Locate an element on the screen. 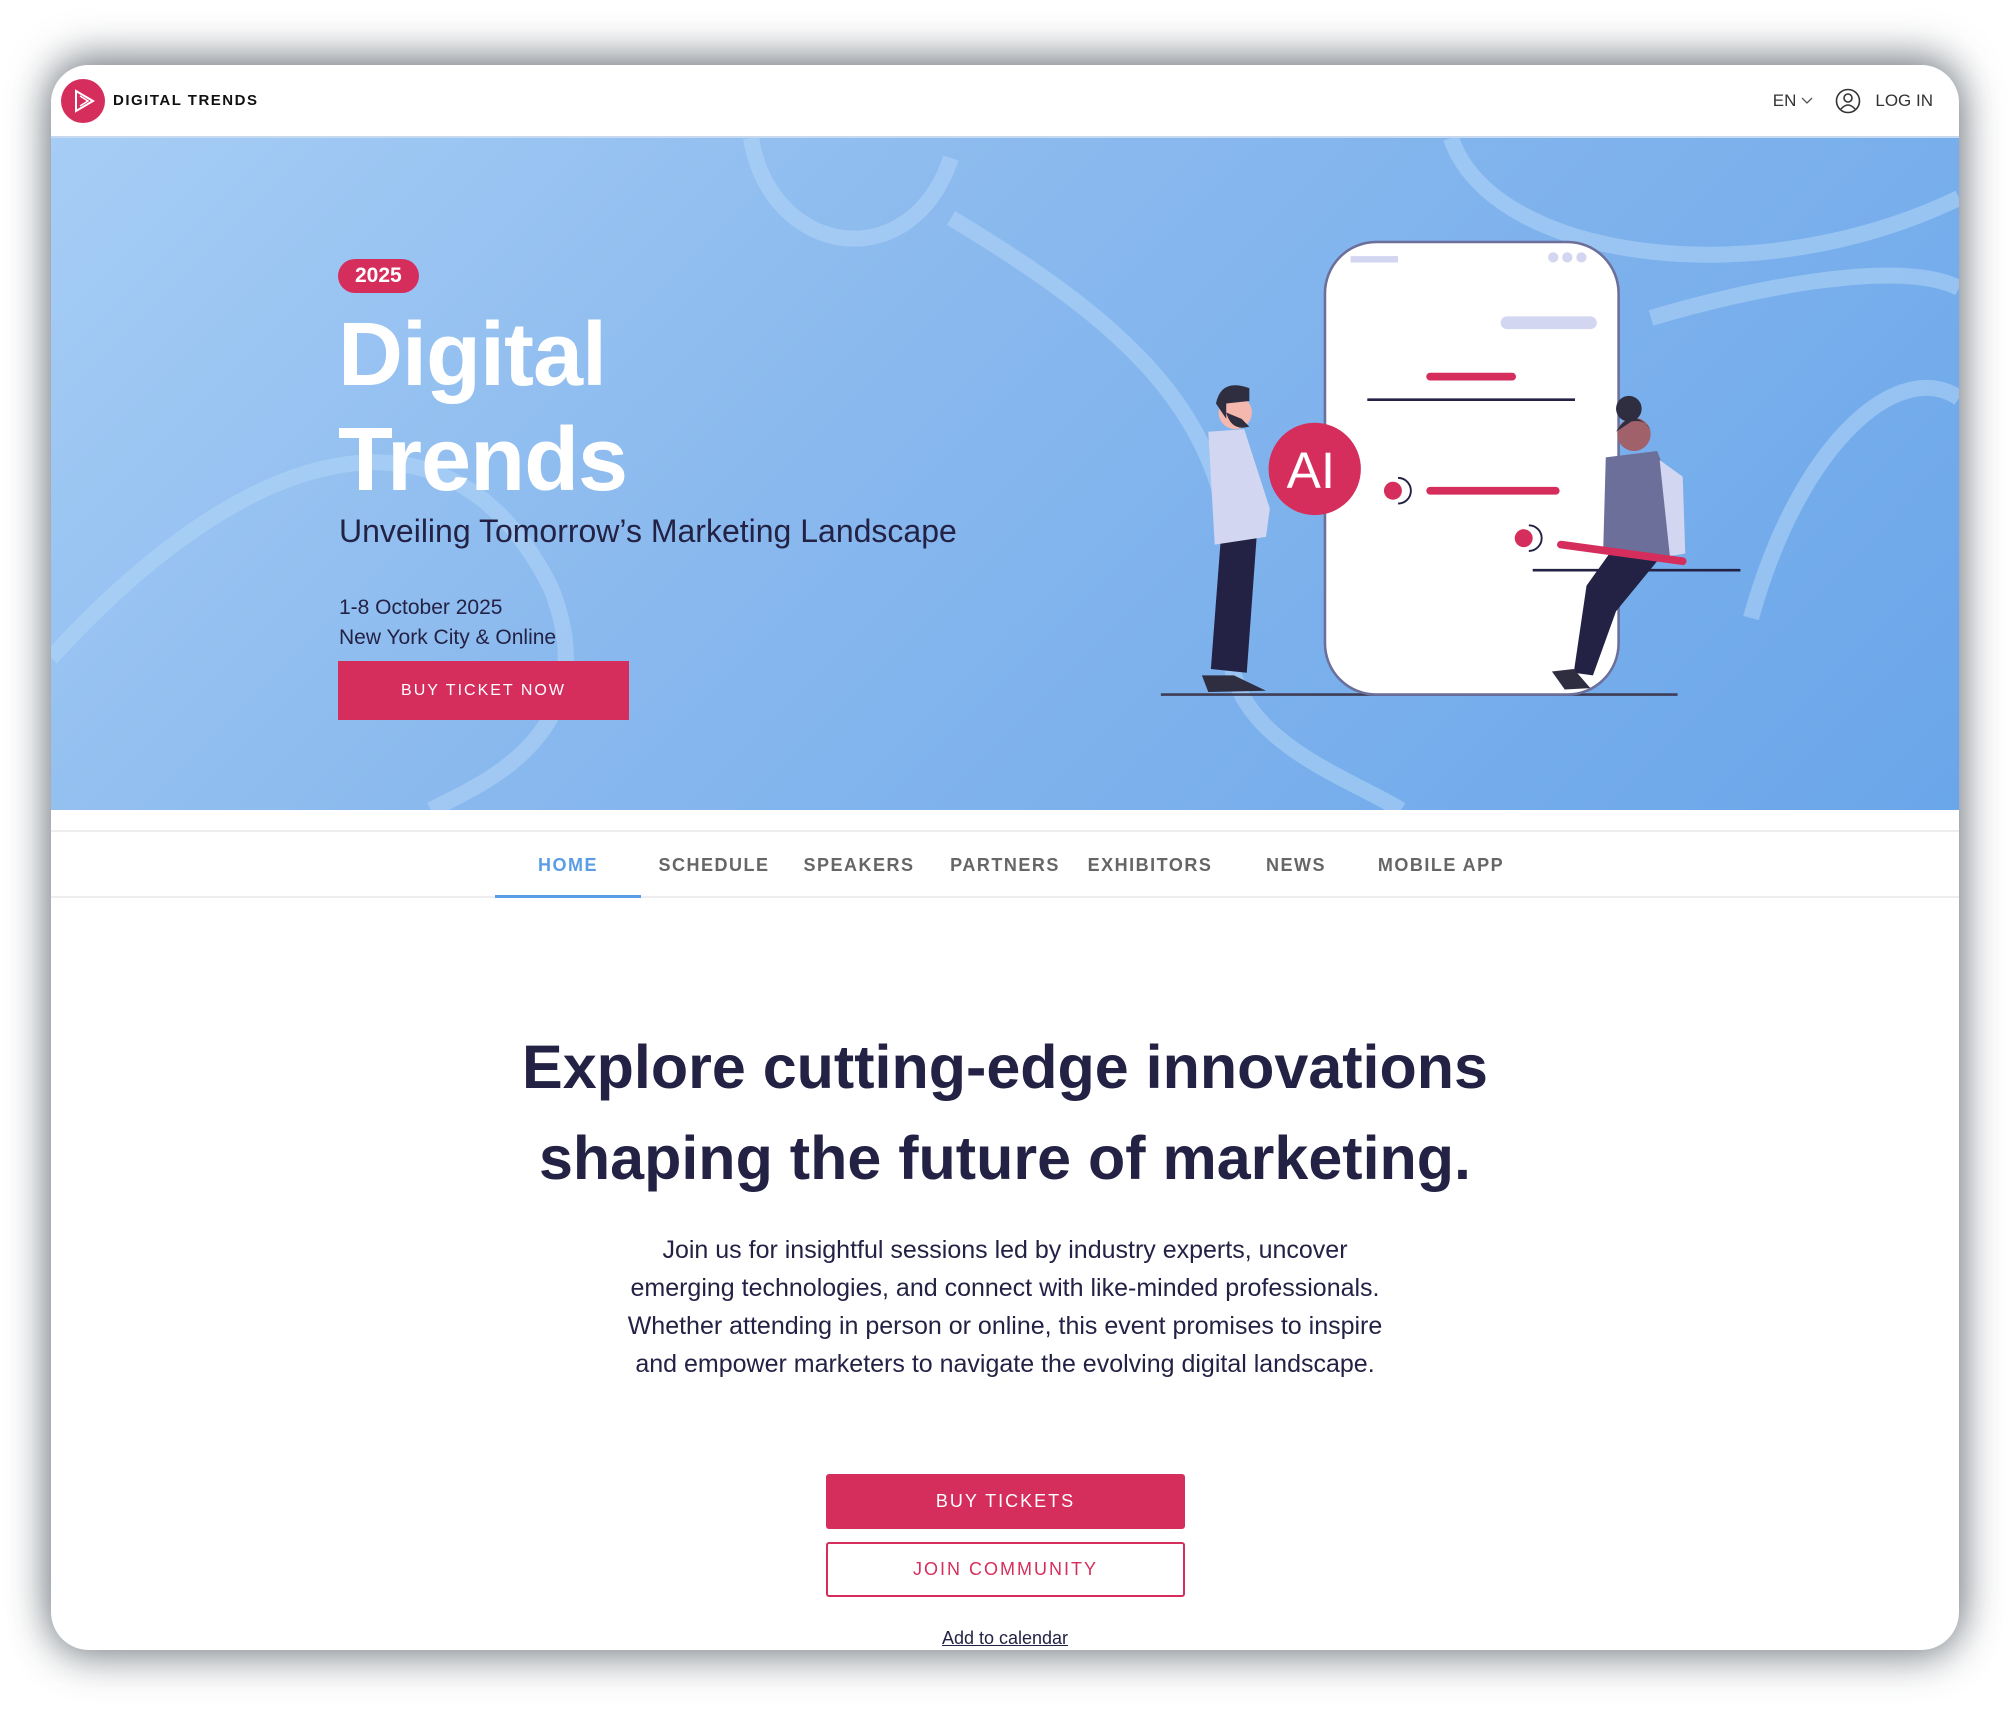 The width and height of the screenshot is (2010, 1716). event-location: New York City & Online is located at coordinates (448, 637).